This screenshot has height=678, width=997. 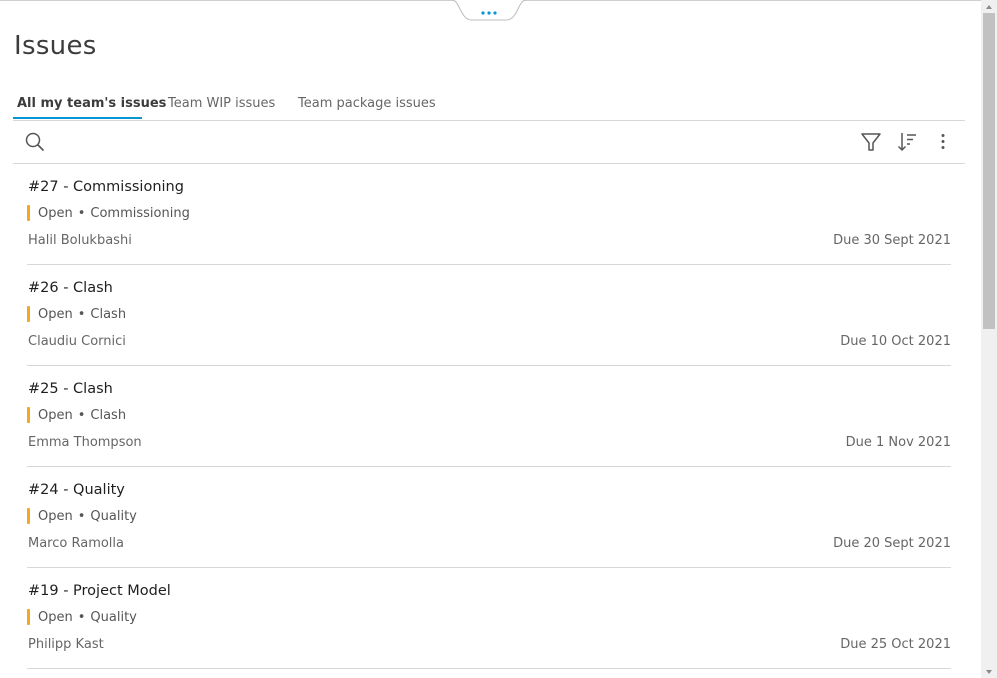 What do you see at coordinates (871, 142) in the screenshot?
I see `filter-icon` at bounding box center [871, 142].